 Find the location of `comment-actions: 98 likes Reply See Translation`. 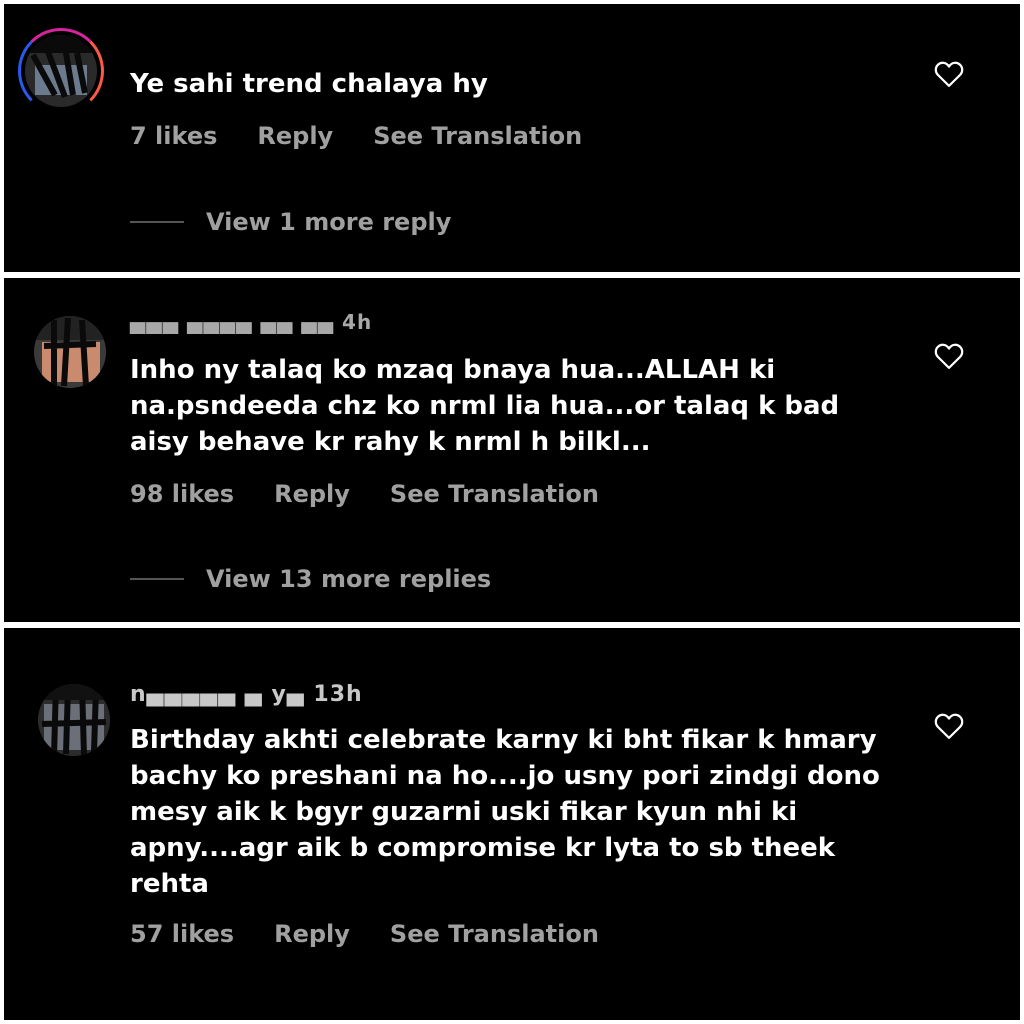

comment-actions: 98 likes Reply See Translation is located at coordinates (364, 494).